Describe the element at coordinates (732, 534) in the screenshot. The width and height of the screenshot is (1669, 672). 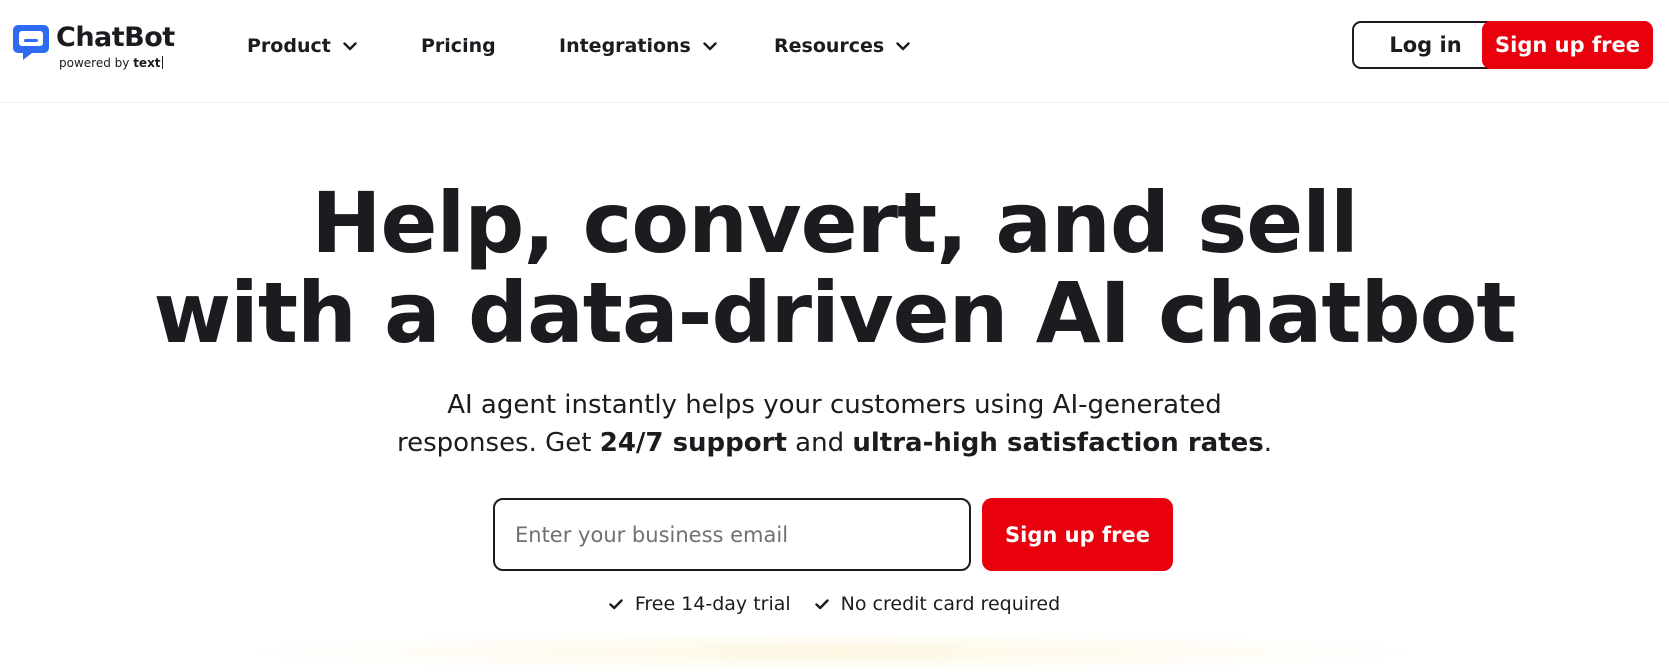
I see `business-email-input` at that location.